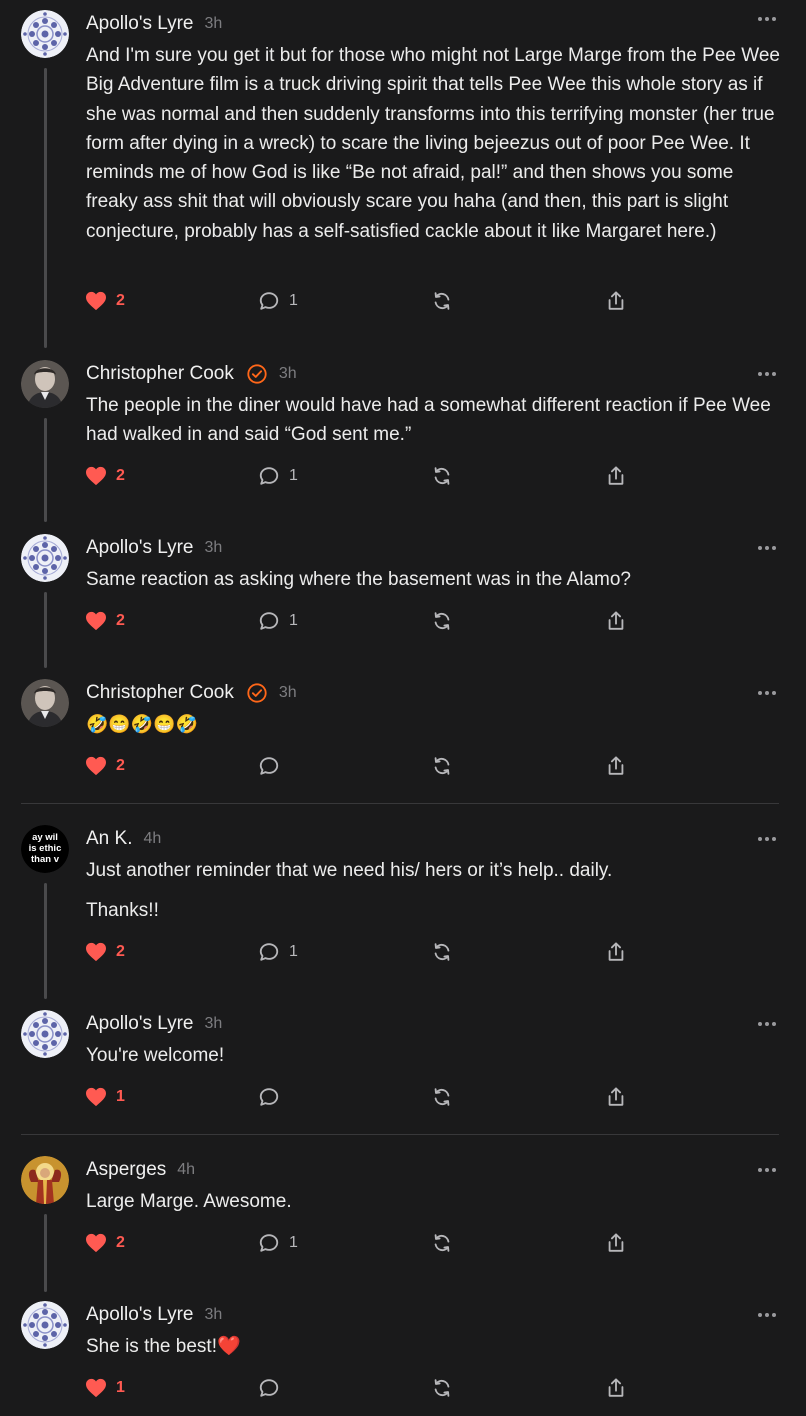 The image size is (806, 1416). Describe the element at coordinates (403, 766) in the screenshot. I see `action-bar: 2` at that location.